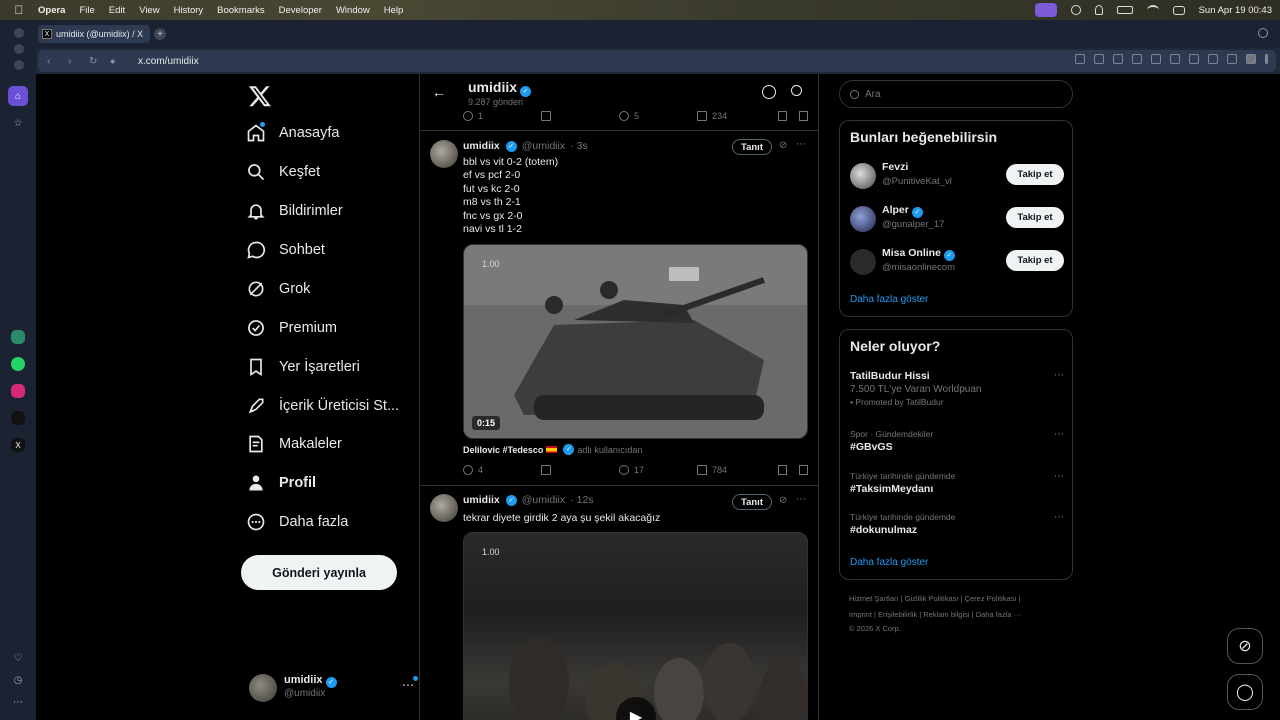  Describe the element at coordinates (297, 522) in the screenshot. I see `nav-more: Daha fazla` at that location.